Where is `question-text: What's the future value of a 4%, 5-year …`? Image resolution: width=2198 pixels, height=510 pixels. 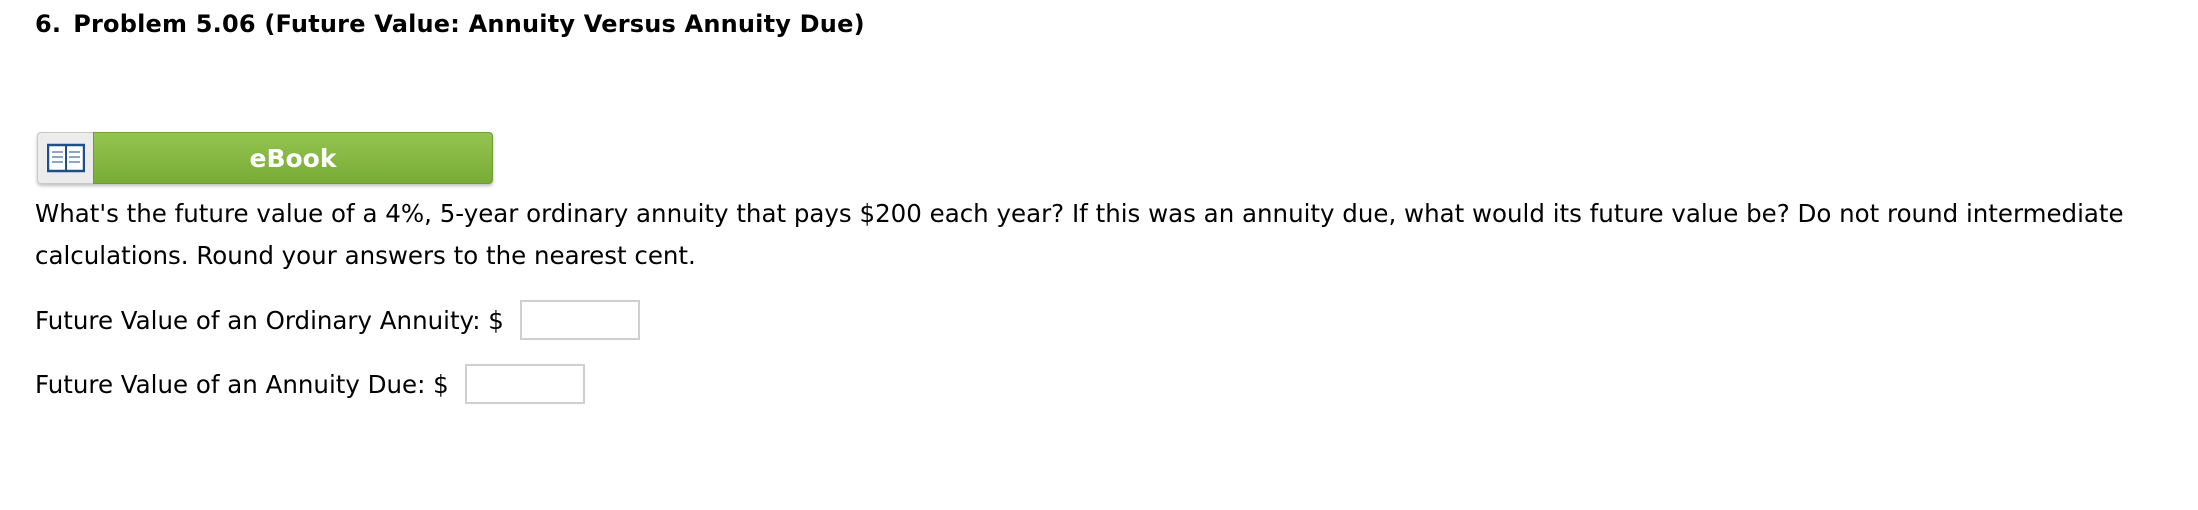 question-text: What's the future value of a 4%, 5-year … is located at coordinates (1079, 234).